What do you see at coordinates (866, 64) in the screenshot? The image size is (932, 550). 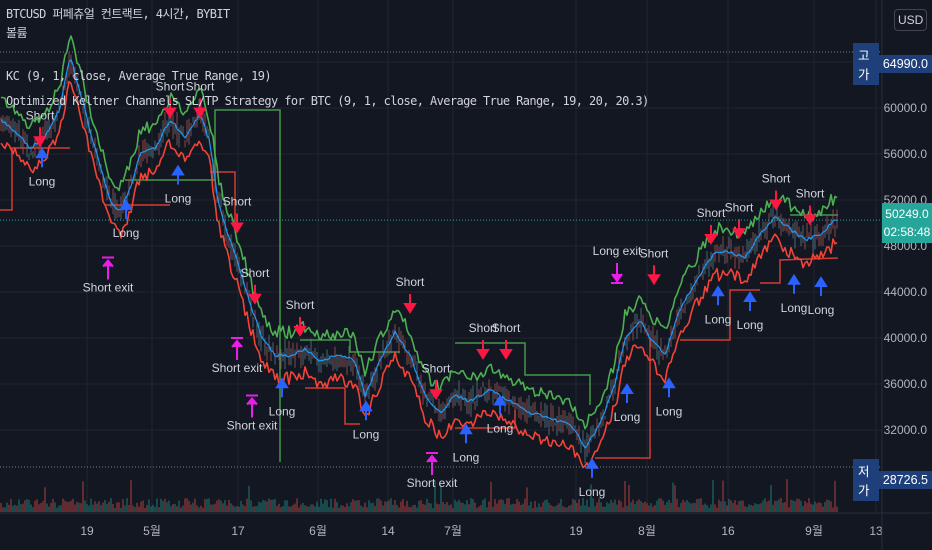 I see `high-label: 고가` at bounding box center [866, 64].